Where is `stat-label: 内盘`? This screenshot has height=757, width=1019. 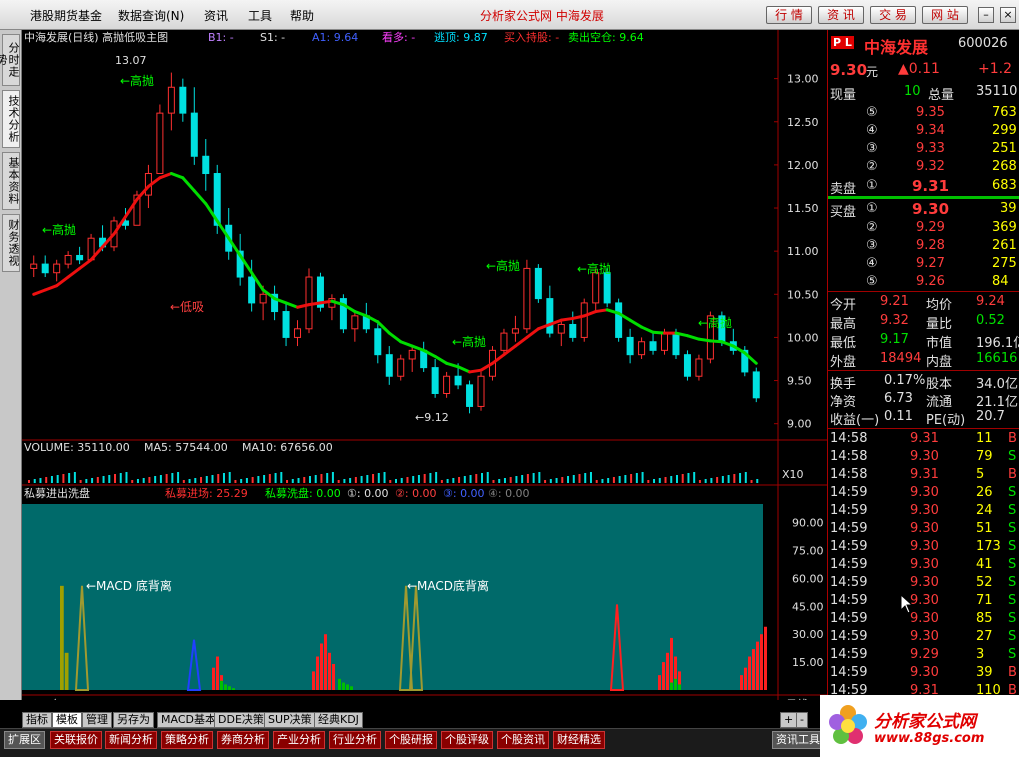
stat-label: 内盘 is located at coordinates (939, 362).